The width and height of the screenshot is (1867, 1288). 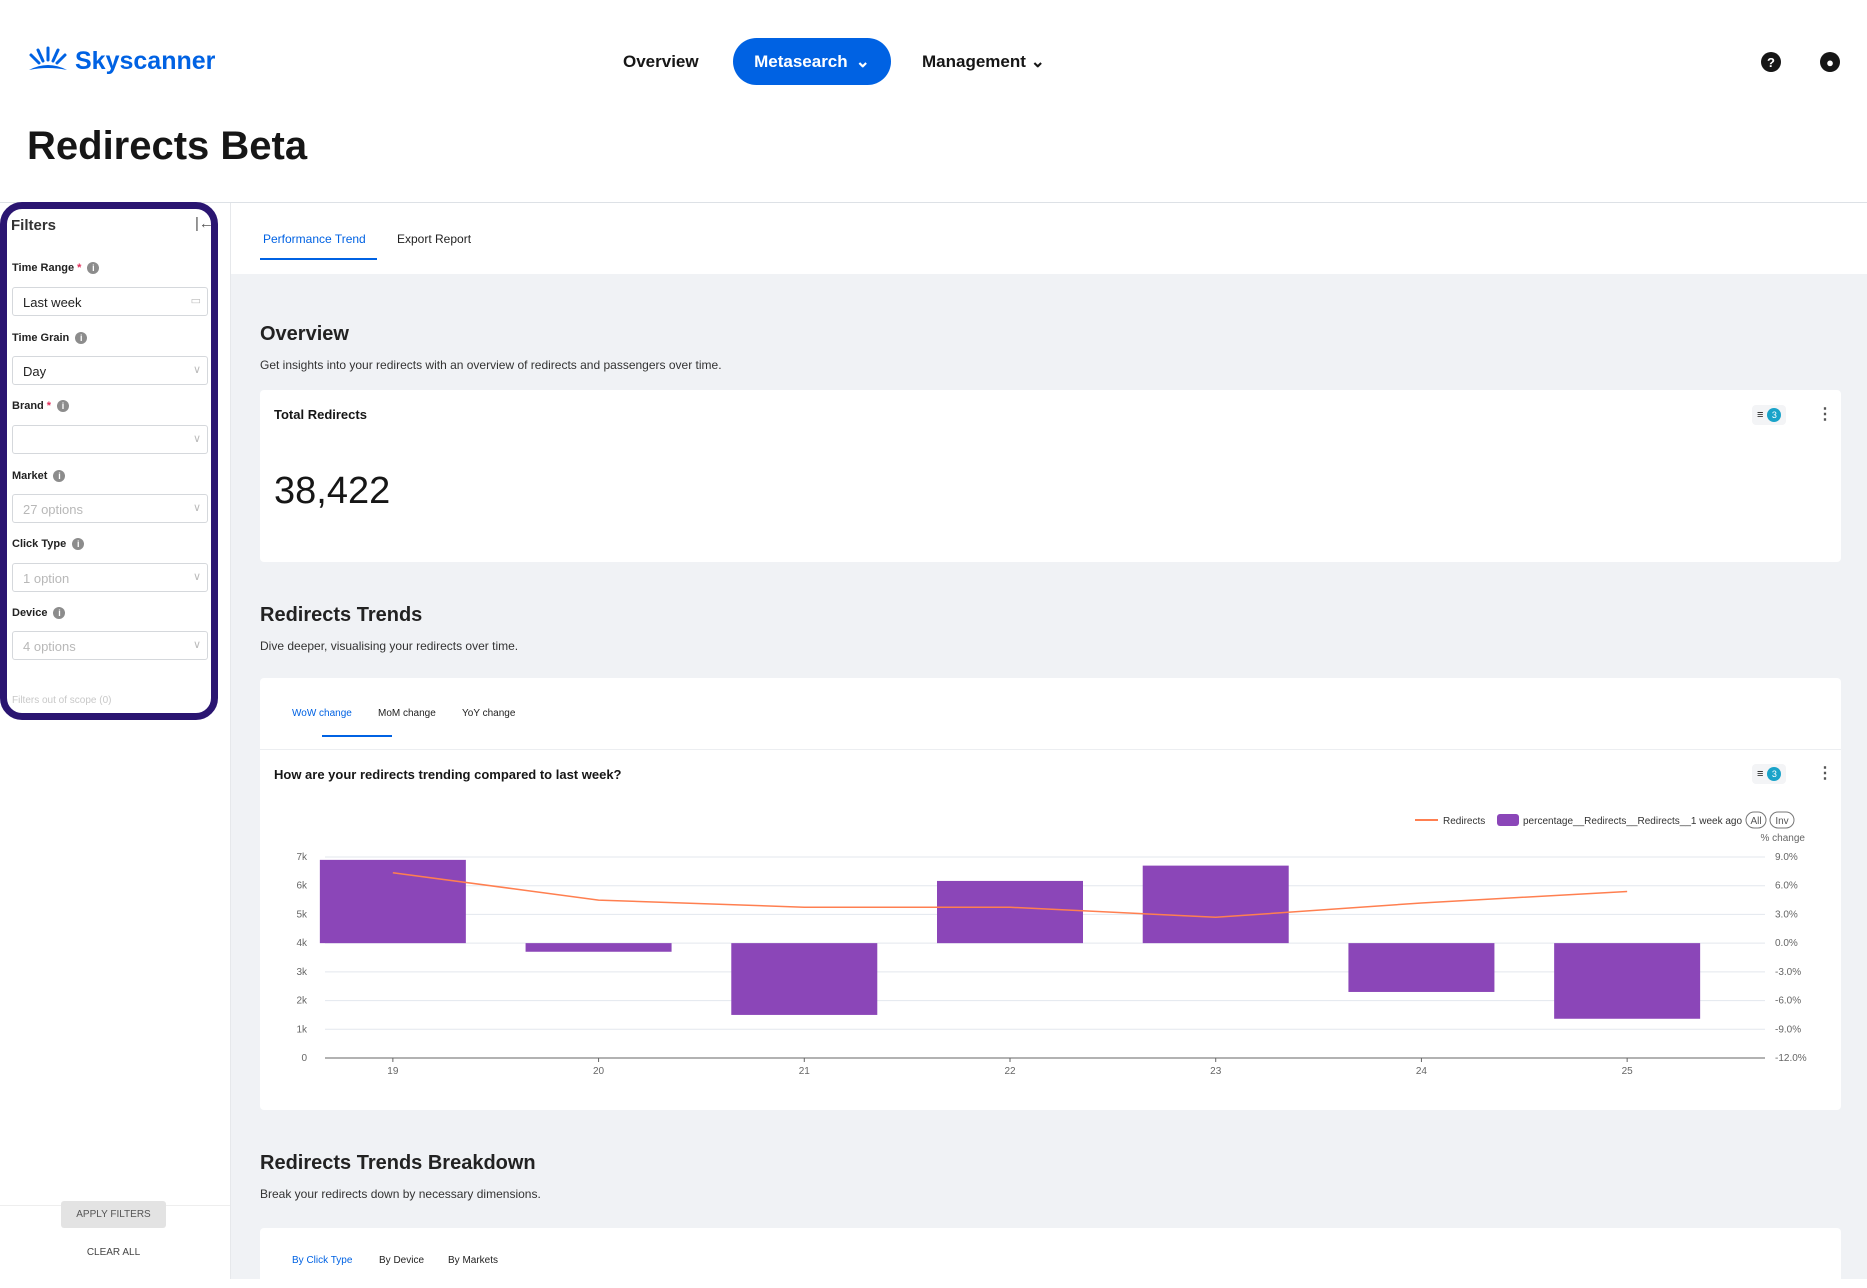 I want to click on subtab-by-device: By Device, so click(x=401, y=1260).